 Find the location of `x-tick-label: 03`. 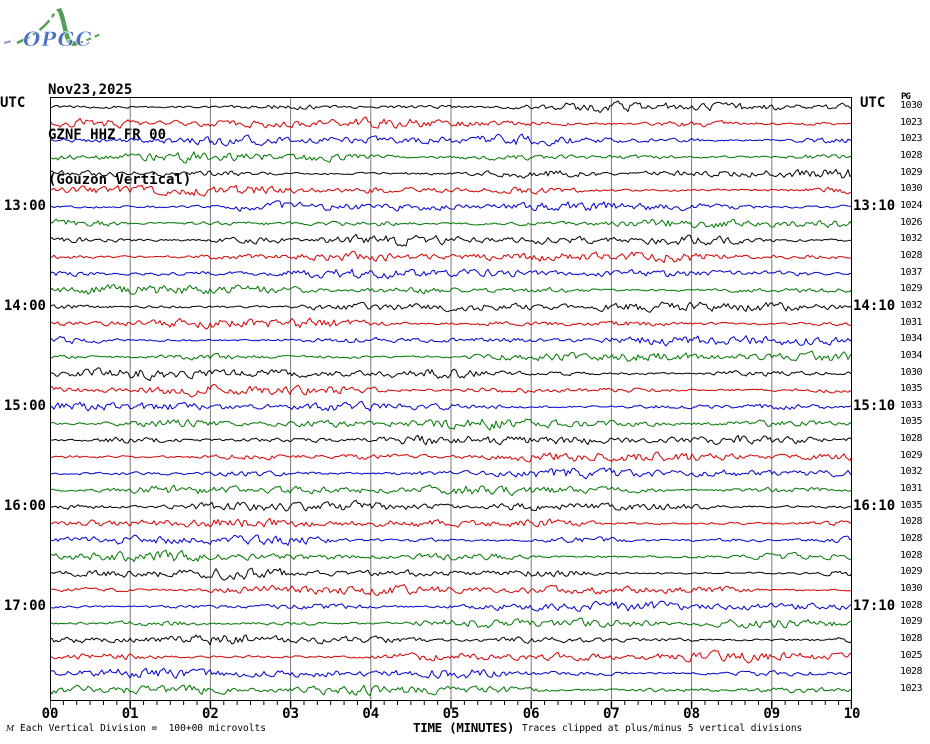

x-tick-label: 03 is located at coordinates (291, 714).